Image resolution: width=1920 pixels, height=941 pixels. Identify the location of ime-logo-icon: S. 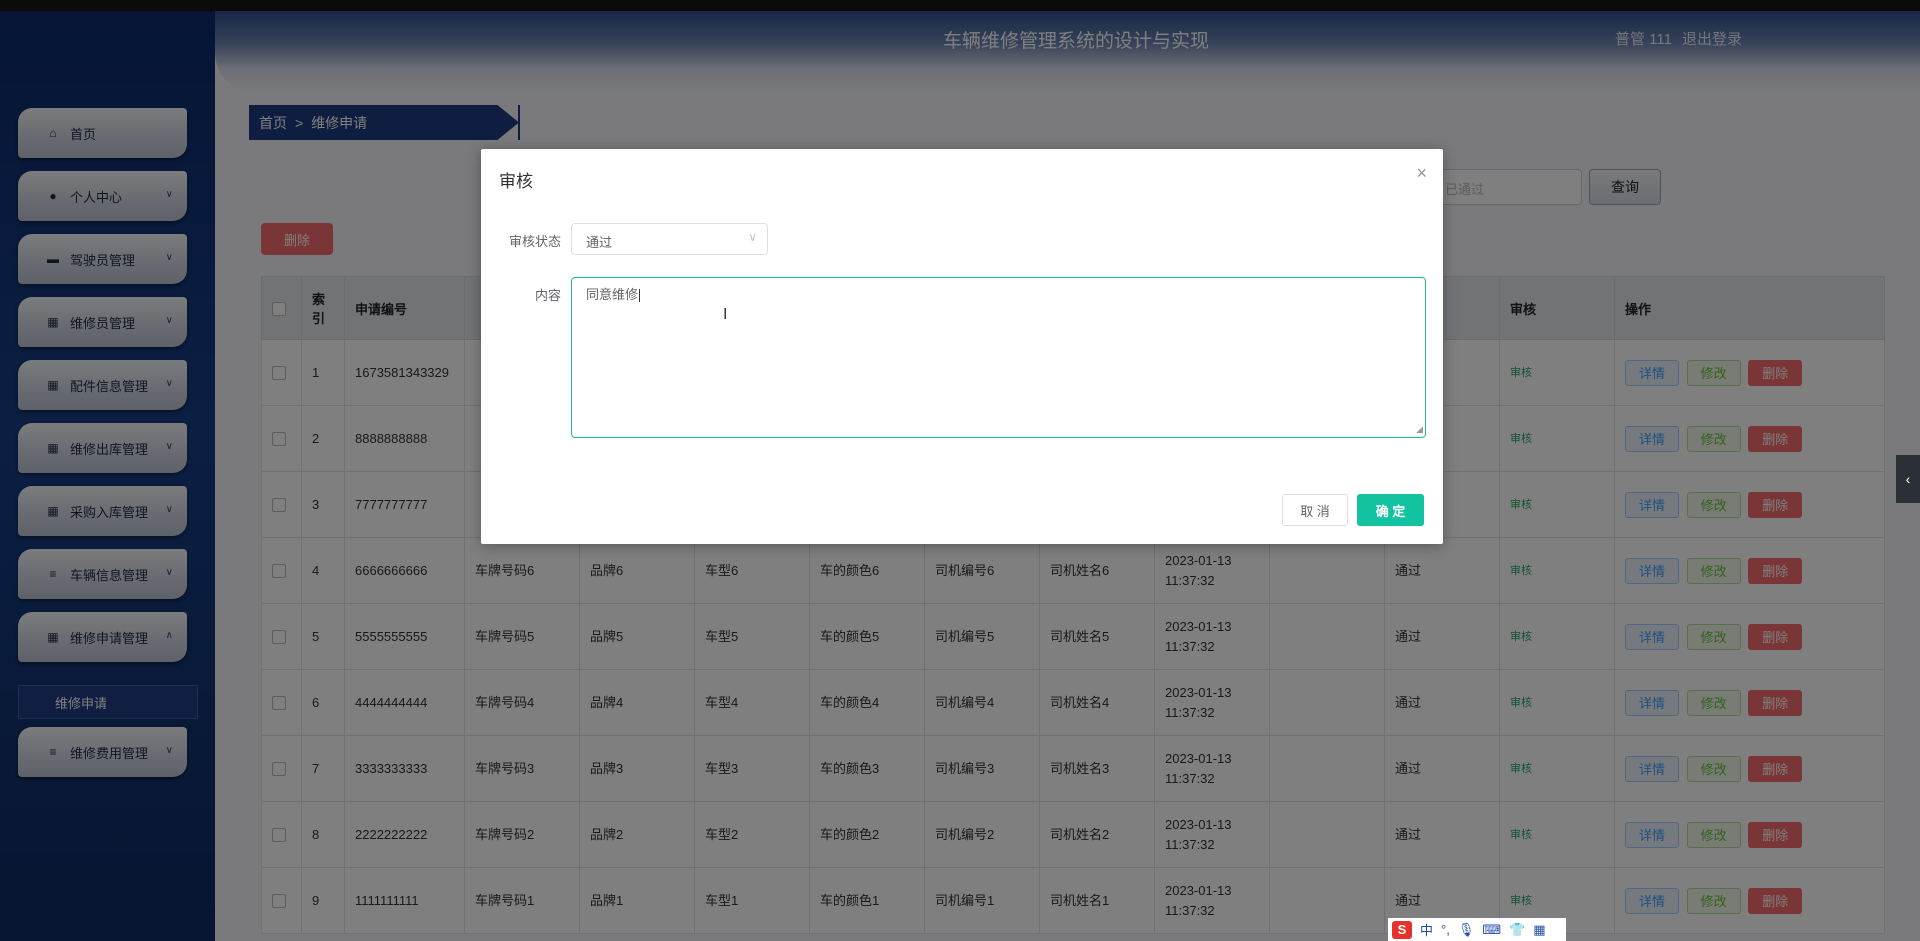
(1402, 929).